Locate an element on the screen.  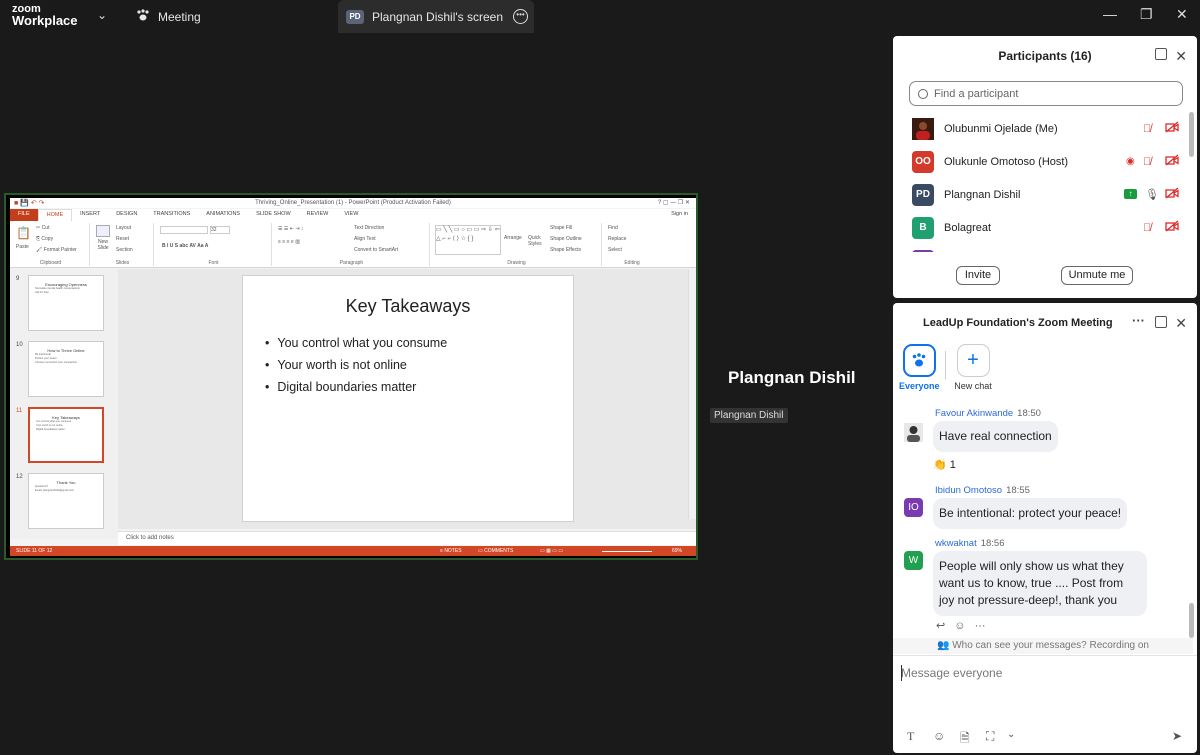
shape-outline-button: Shape Outline is located at coordinates (566, 239).